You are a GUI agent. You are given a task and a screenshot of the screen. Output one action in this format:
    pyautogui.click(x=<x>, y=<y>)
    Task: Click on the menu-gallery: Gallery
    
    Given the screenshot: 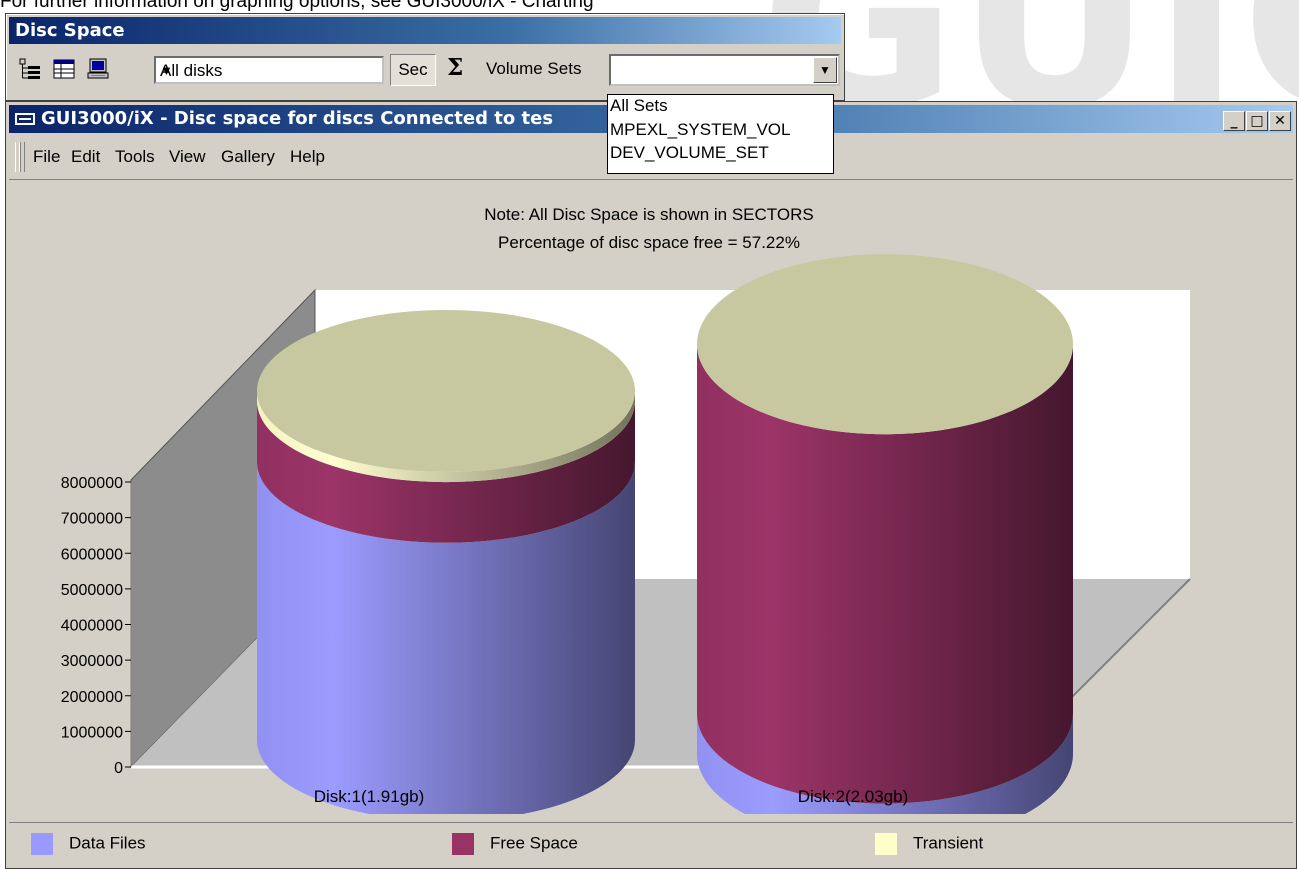 What is the action you would take?
    pyautogui.click(x=248, y=157)
    